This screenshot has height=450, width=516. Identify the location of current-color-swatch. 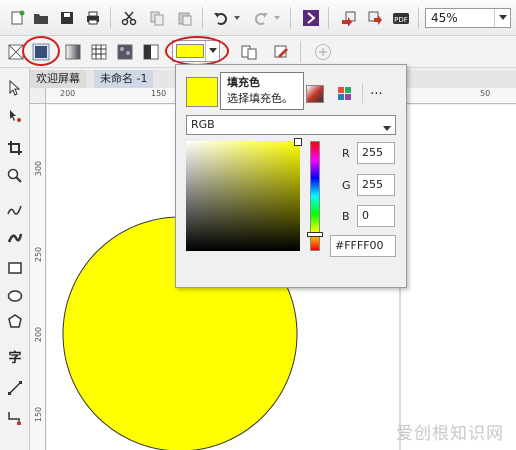
(202, 92).